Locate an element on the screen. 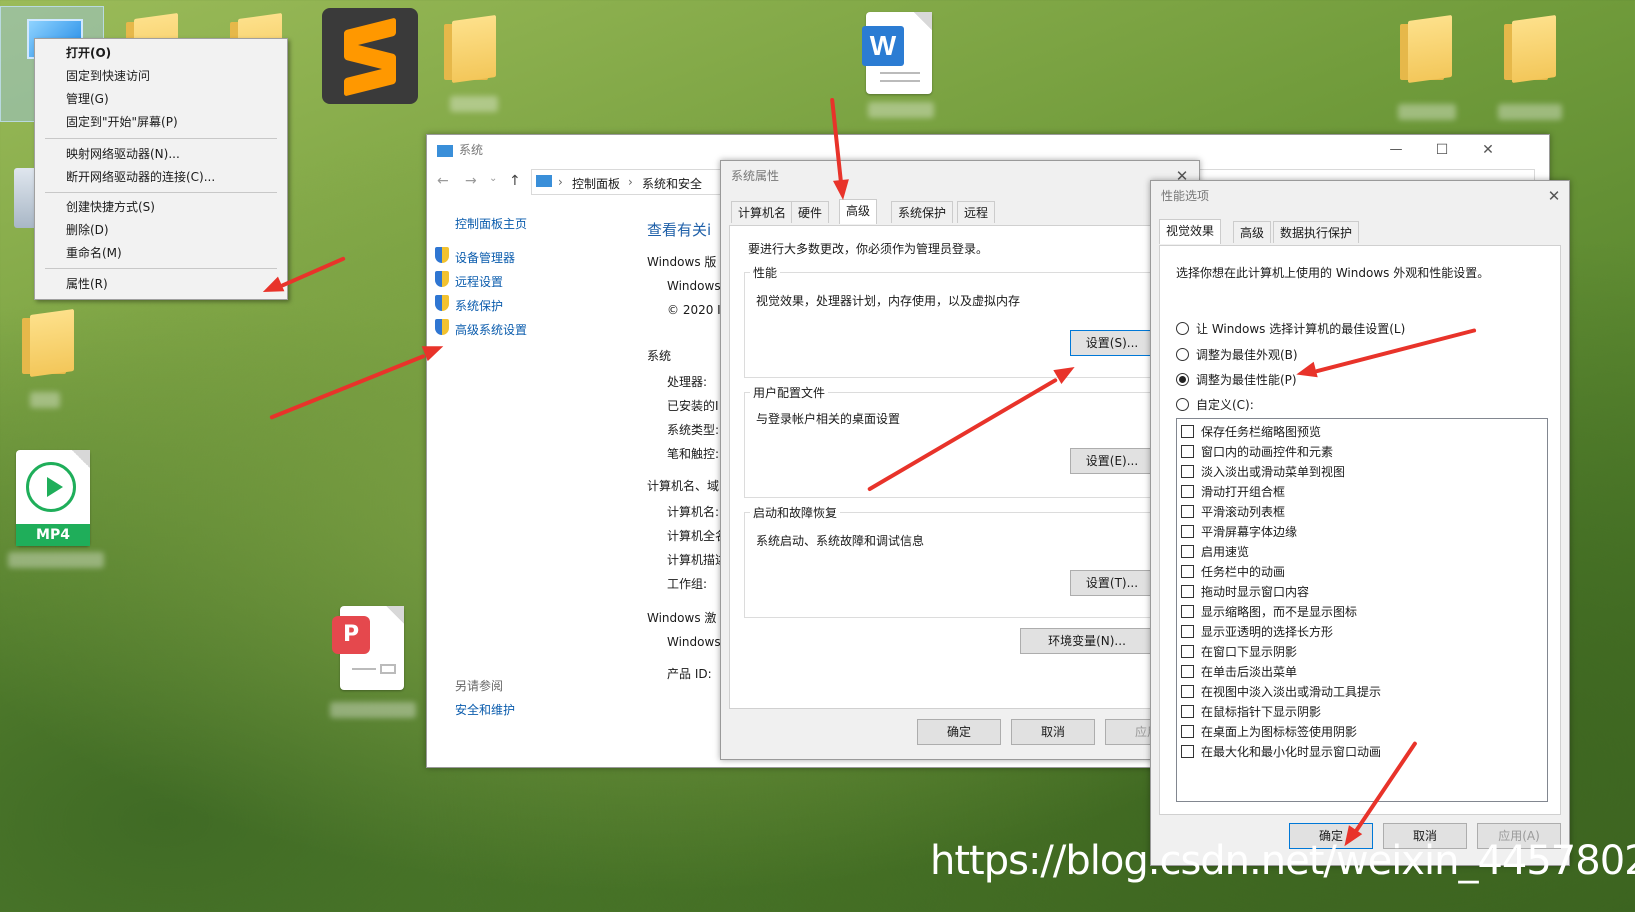 The image size is (1635, 912). effect-checkbox-row: 在鼠标指针下显示阴影 is located at coordinates (1361, 712).